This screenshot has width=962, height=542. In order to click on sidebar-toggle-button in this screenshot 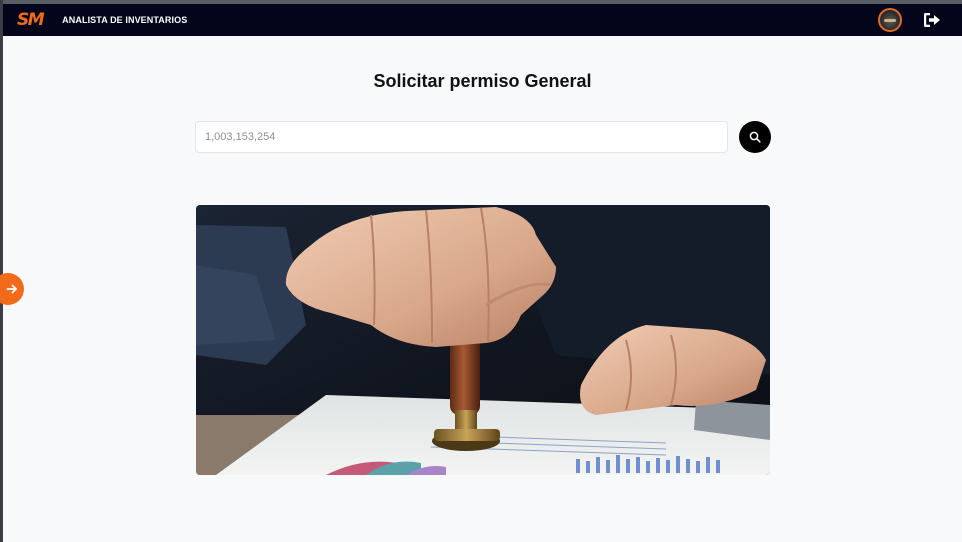, I will do `click(12, 289)`.